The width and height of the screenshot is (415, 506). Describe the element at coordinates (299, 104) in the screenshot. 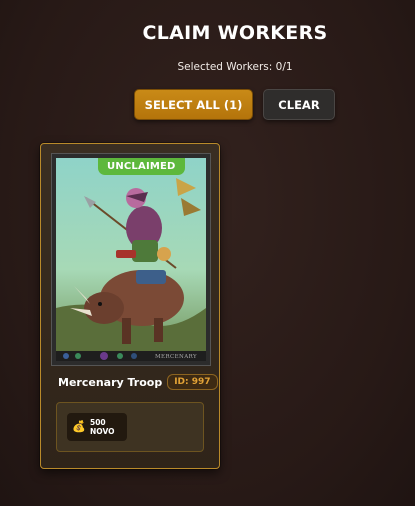

I see `clear-button: CLEAR` at that location.